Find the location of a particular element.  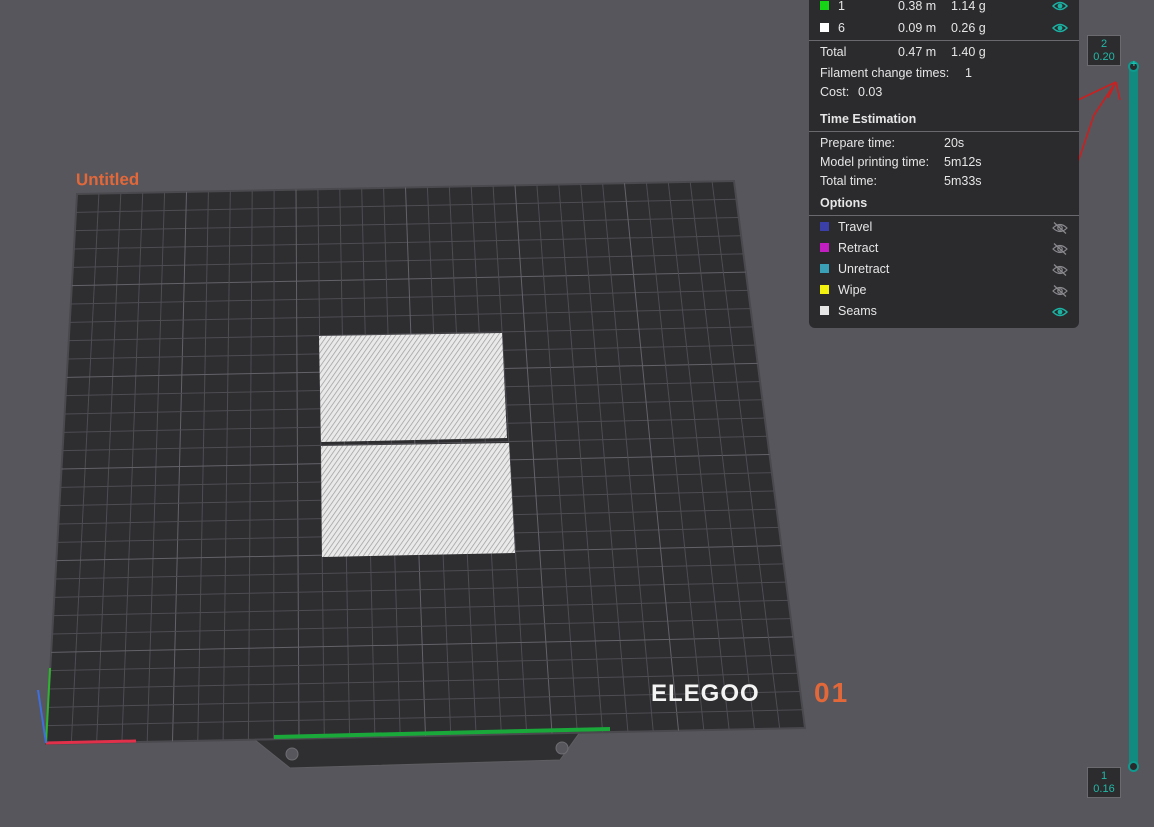

total-label: Total is located at coordinates (833, 52).